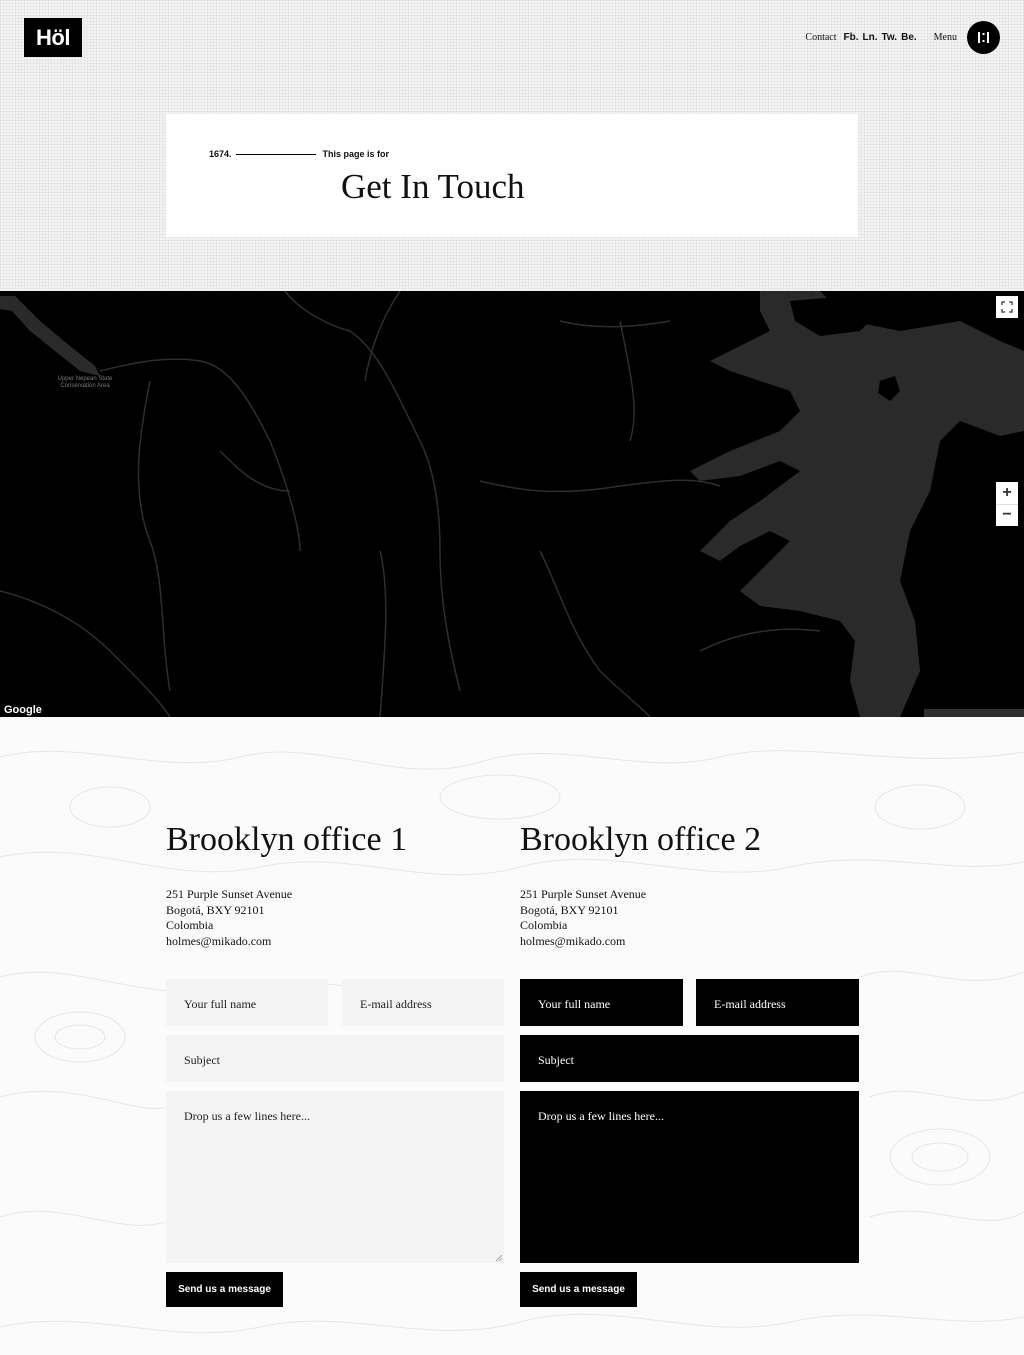 Image resolution: width=1024 pixels, height=1355 pixels. I want to click on resize-grip-icon, so click(499, 1258).